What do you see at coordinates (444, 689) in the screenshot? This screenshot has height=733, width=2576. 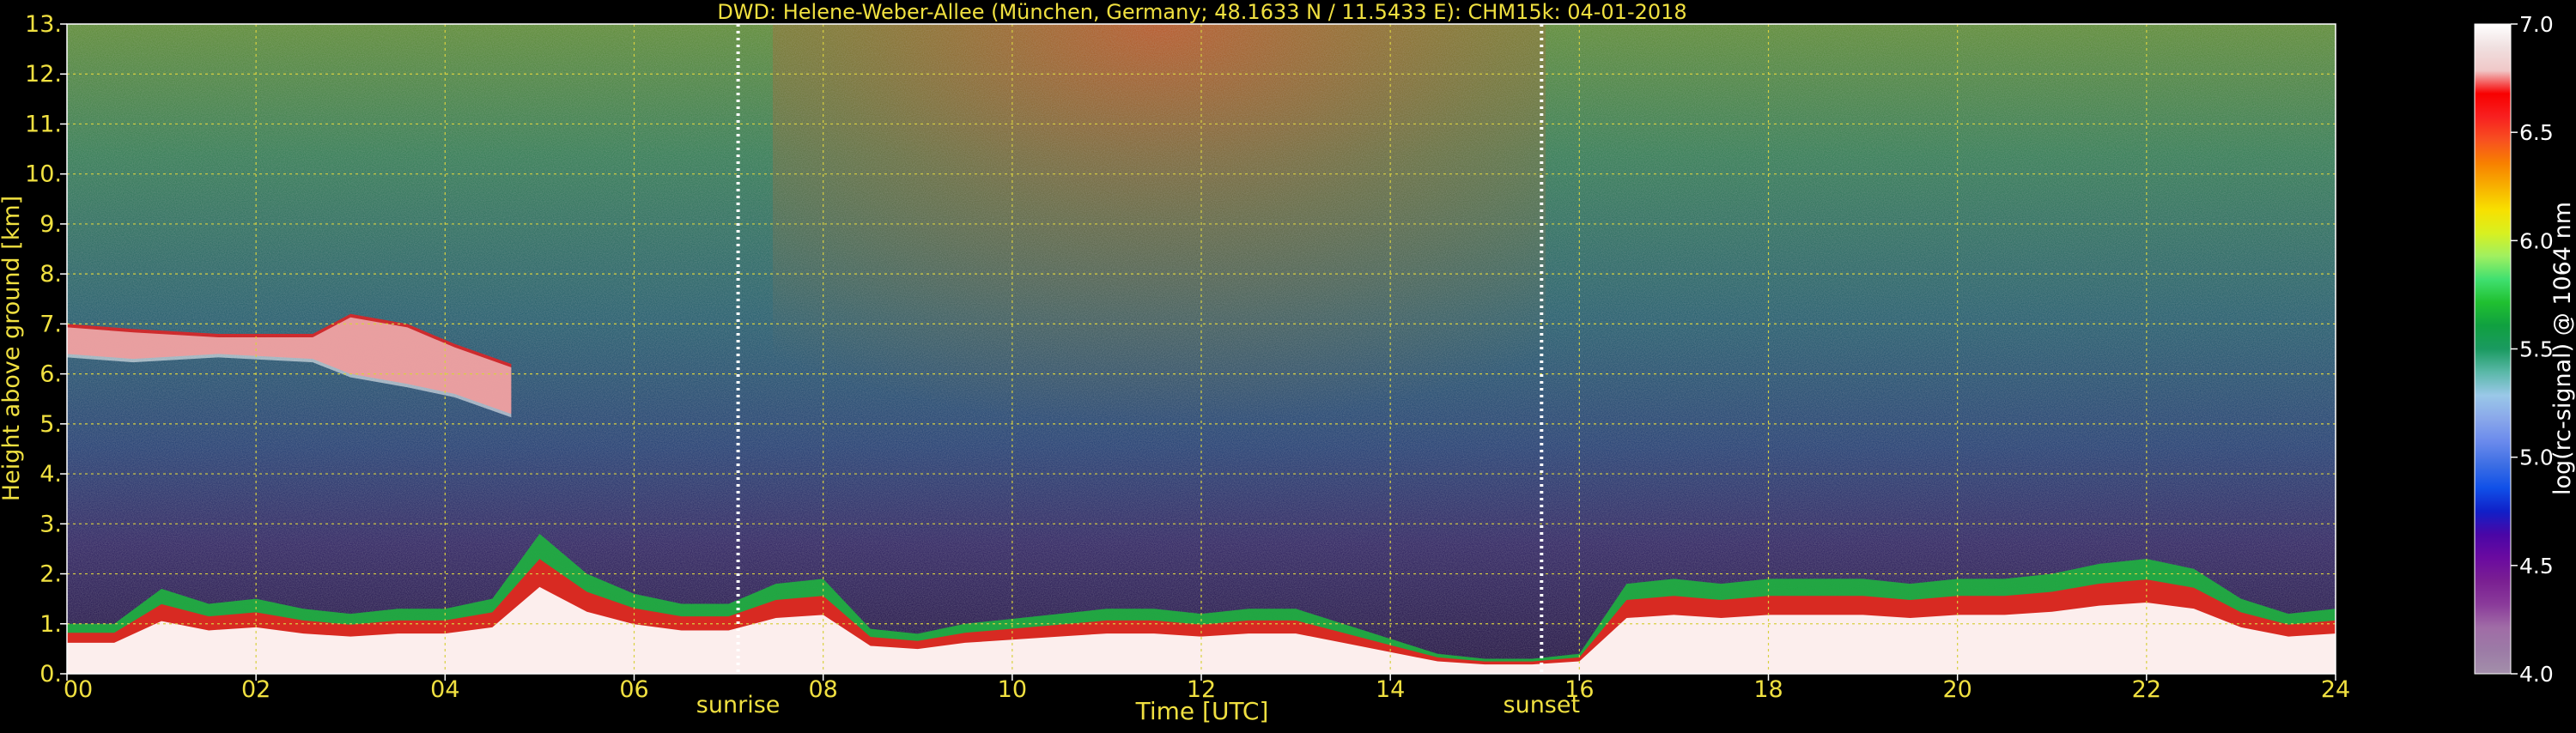 I see `x-tick-label: 04` at bounding box center [444, 689].